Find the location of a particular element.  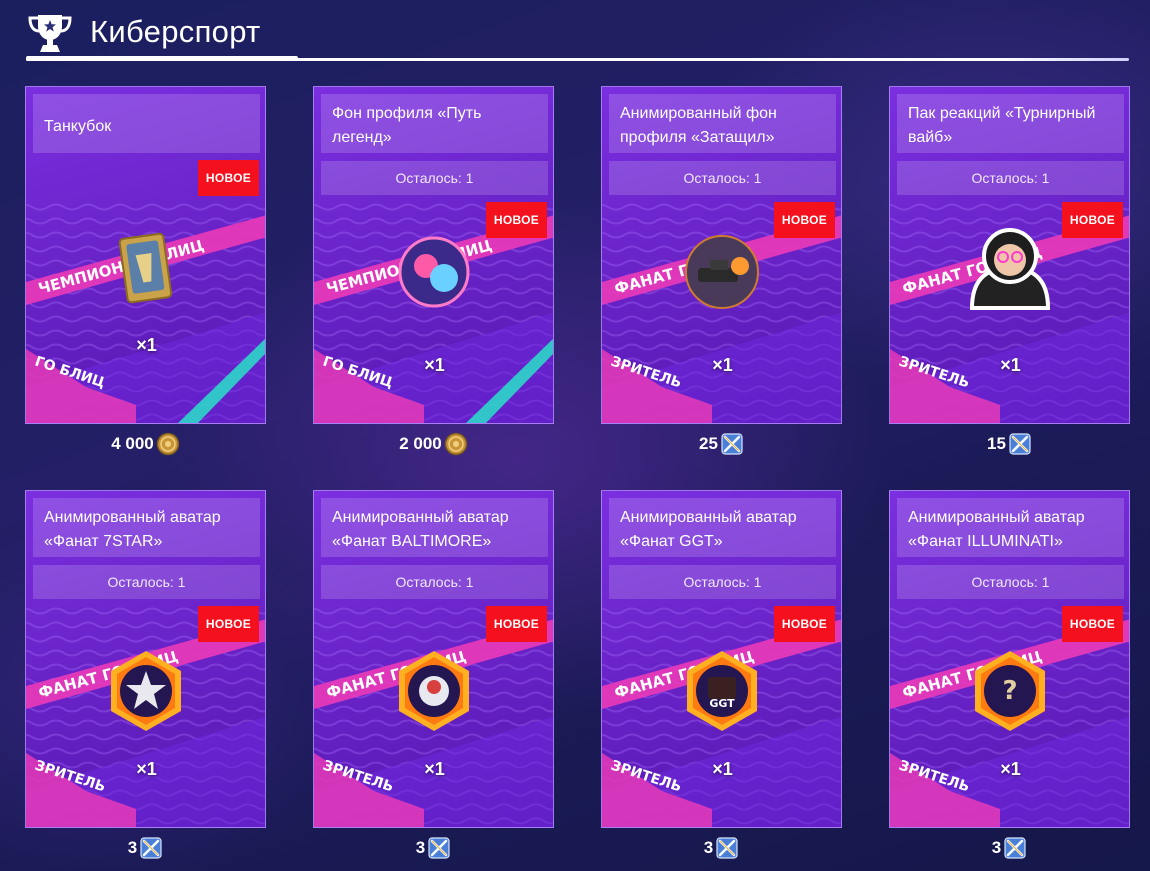

price-tag: 4 000 is located at coordinates (145, 444).